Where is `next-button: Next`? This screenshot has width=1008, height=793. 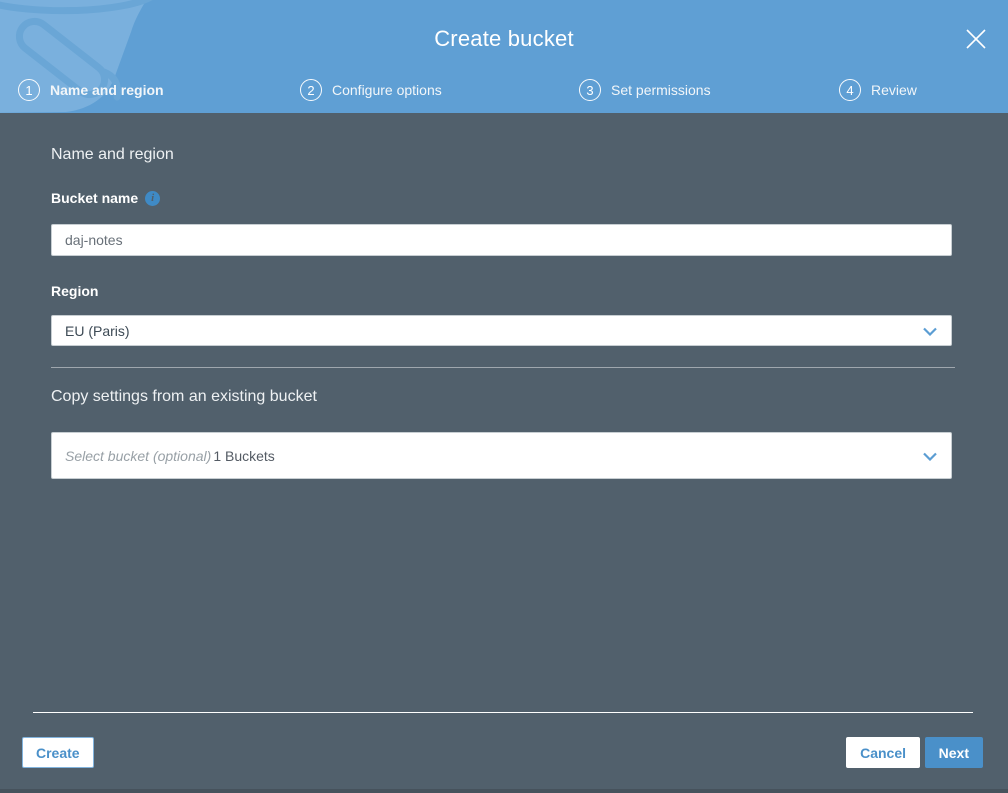
next-button: Next is located at coordinates (953, 752).